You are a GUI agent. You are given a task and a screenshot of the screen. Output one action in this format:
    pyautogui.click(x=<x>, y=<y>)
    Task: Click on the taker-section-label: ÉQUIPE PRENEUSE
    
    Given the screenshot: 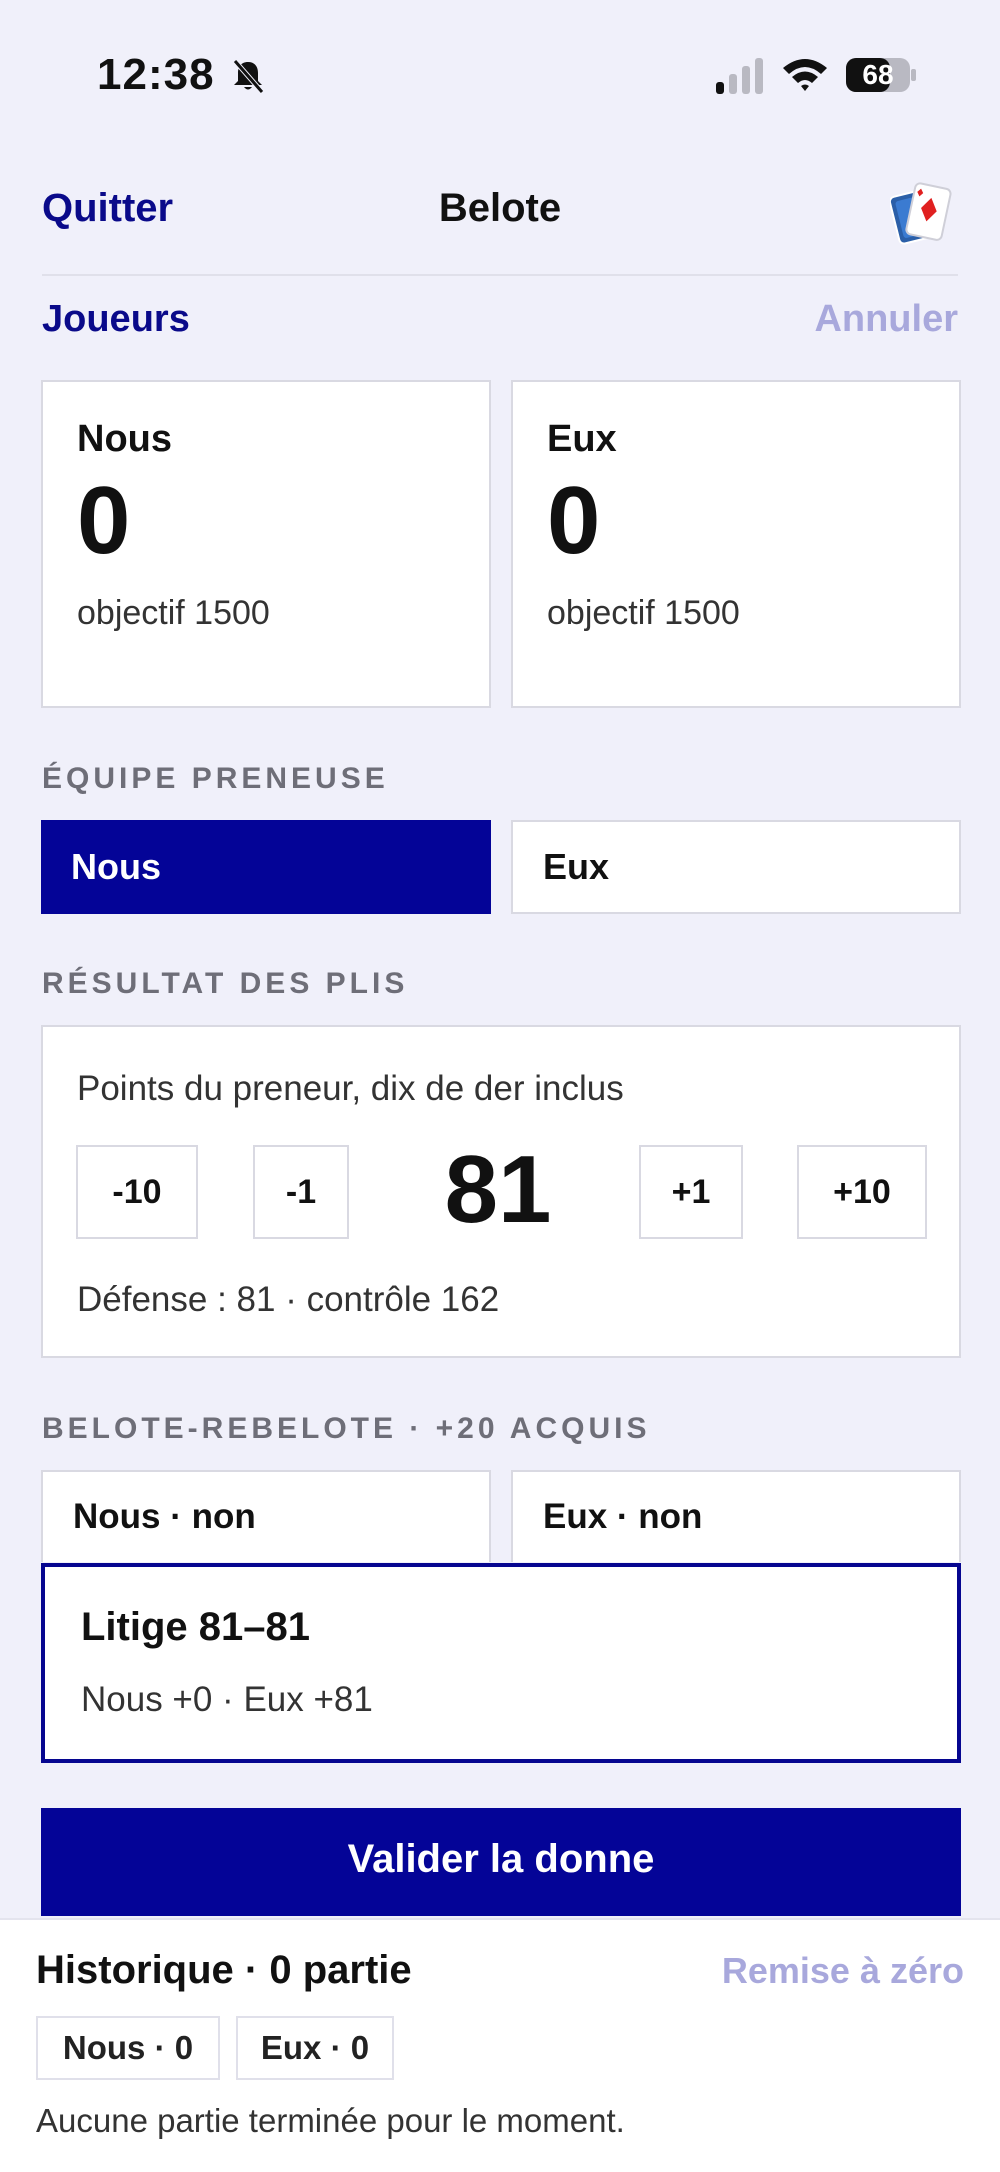 What is the action you would take?
    pyautogui.click(x=215, y=778)
    